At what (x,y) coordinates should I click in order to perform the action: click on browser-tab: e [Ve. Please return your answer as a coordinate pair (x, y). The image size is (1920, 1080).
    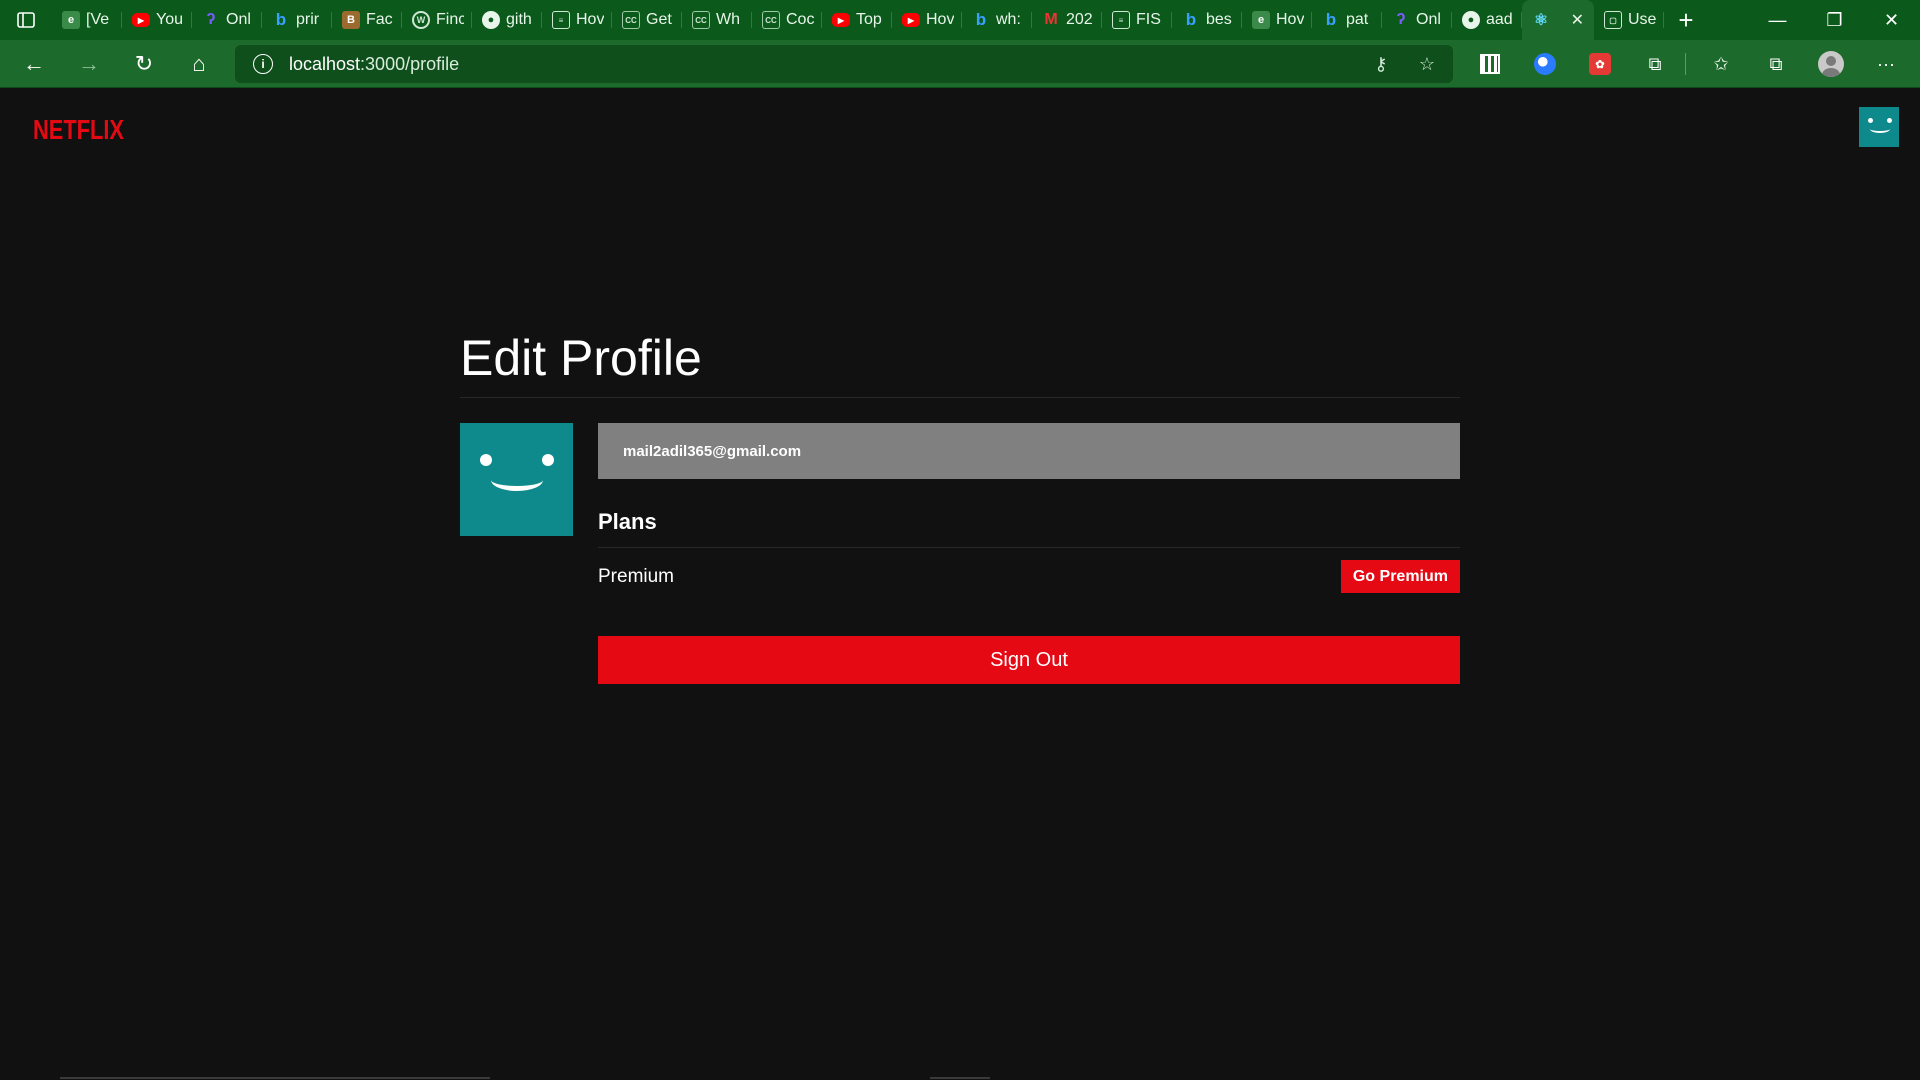
    Looking at the image, I should click on (87, 20).